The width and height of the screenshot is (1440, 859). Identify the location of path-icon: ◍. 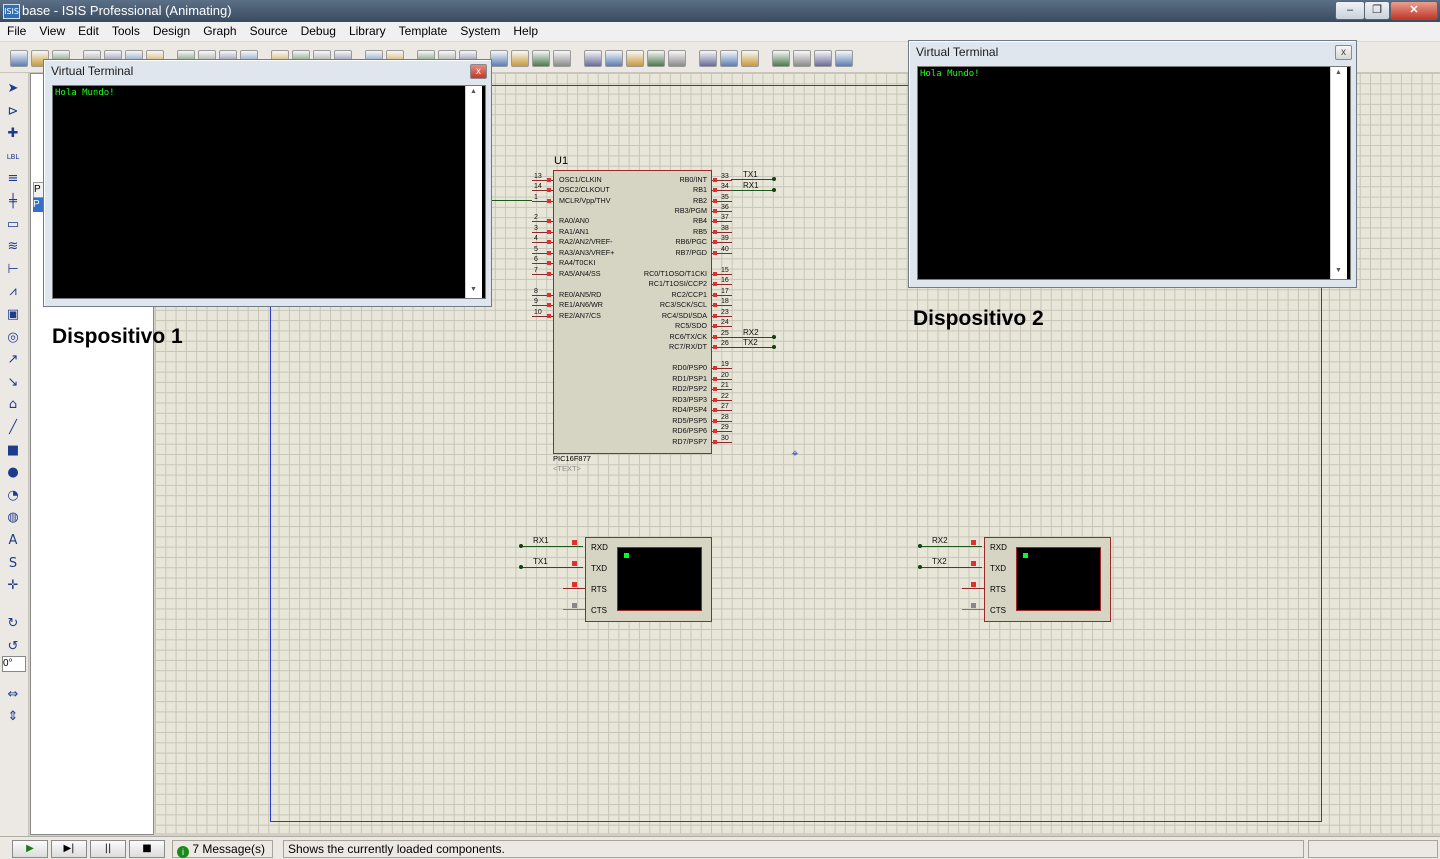
(13, 518).